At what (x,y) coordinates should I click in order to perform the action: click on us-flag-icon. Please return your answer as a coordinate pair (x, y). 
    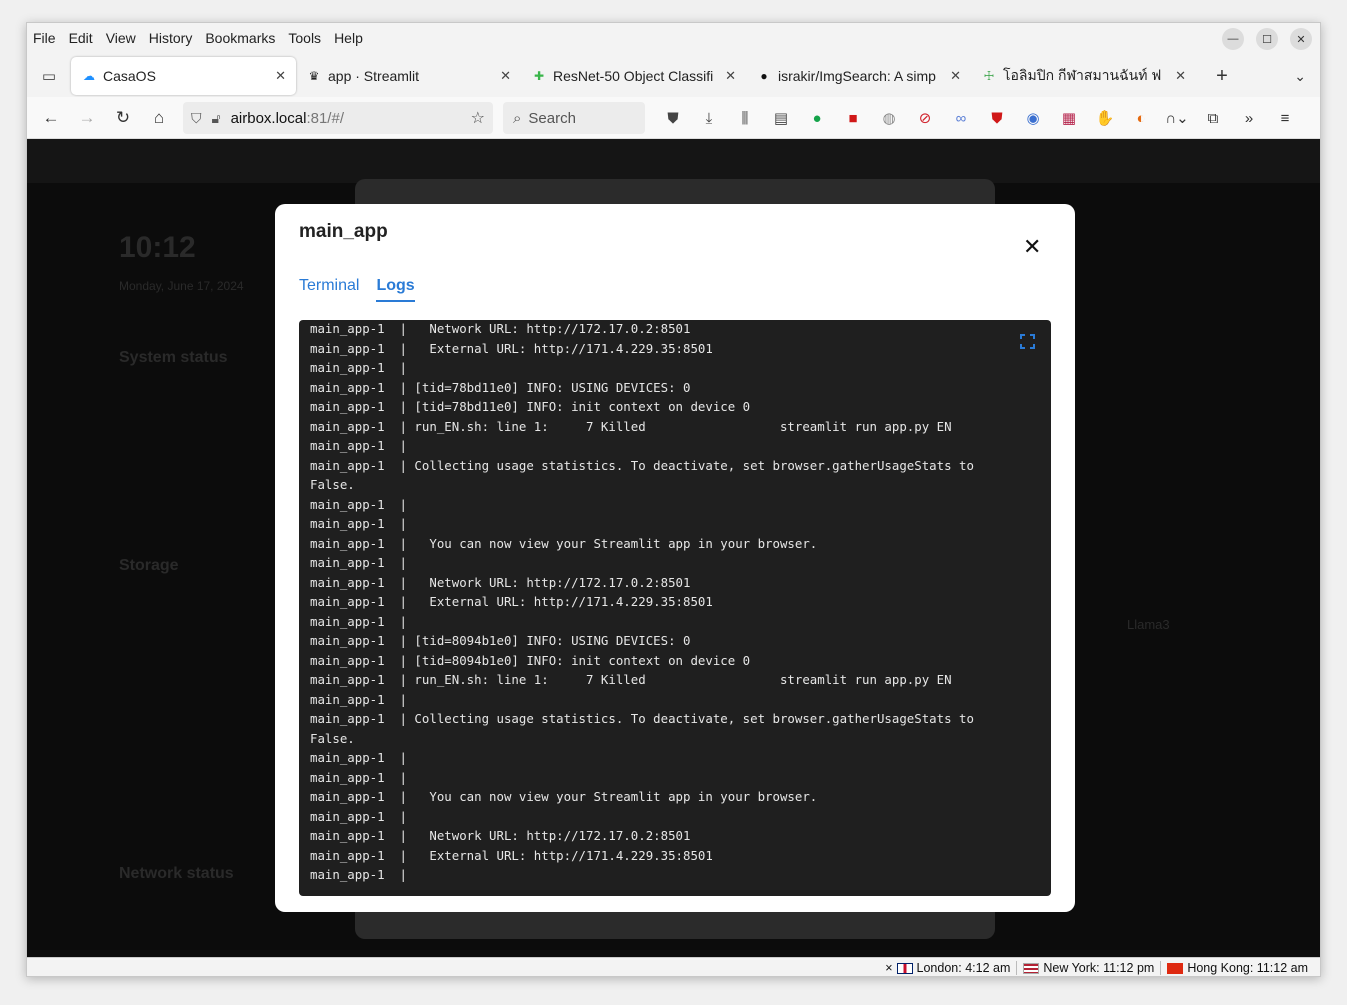
    Looking at the image, I should click on (1031, 968).